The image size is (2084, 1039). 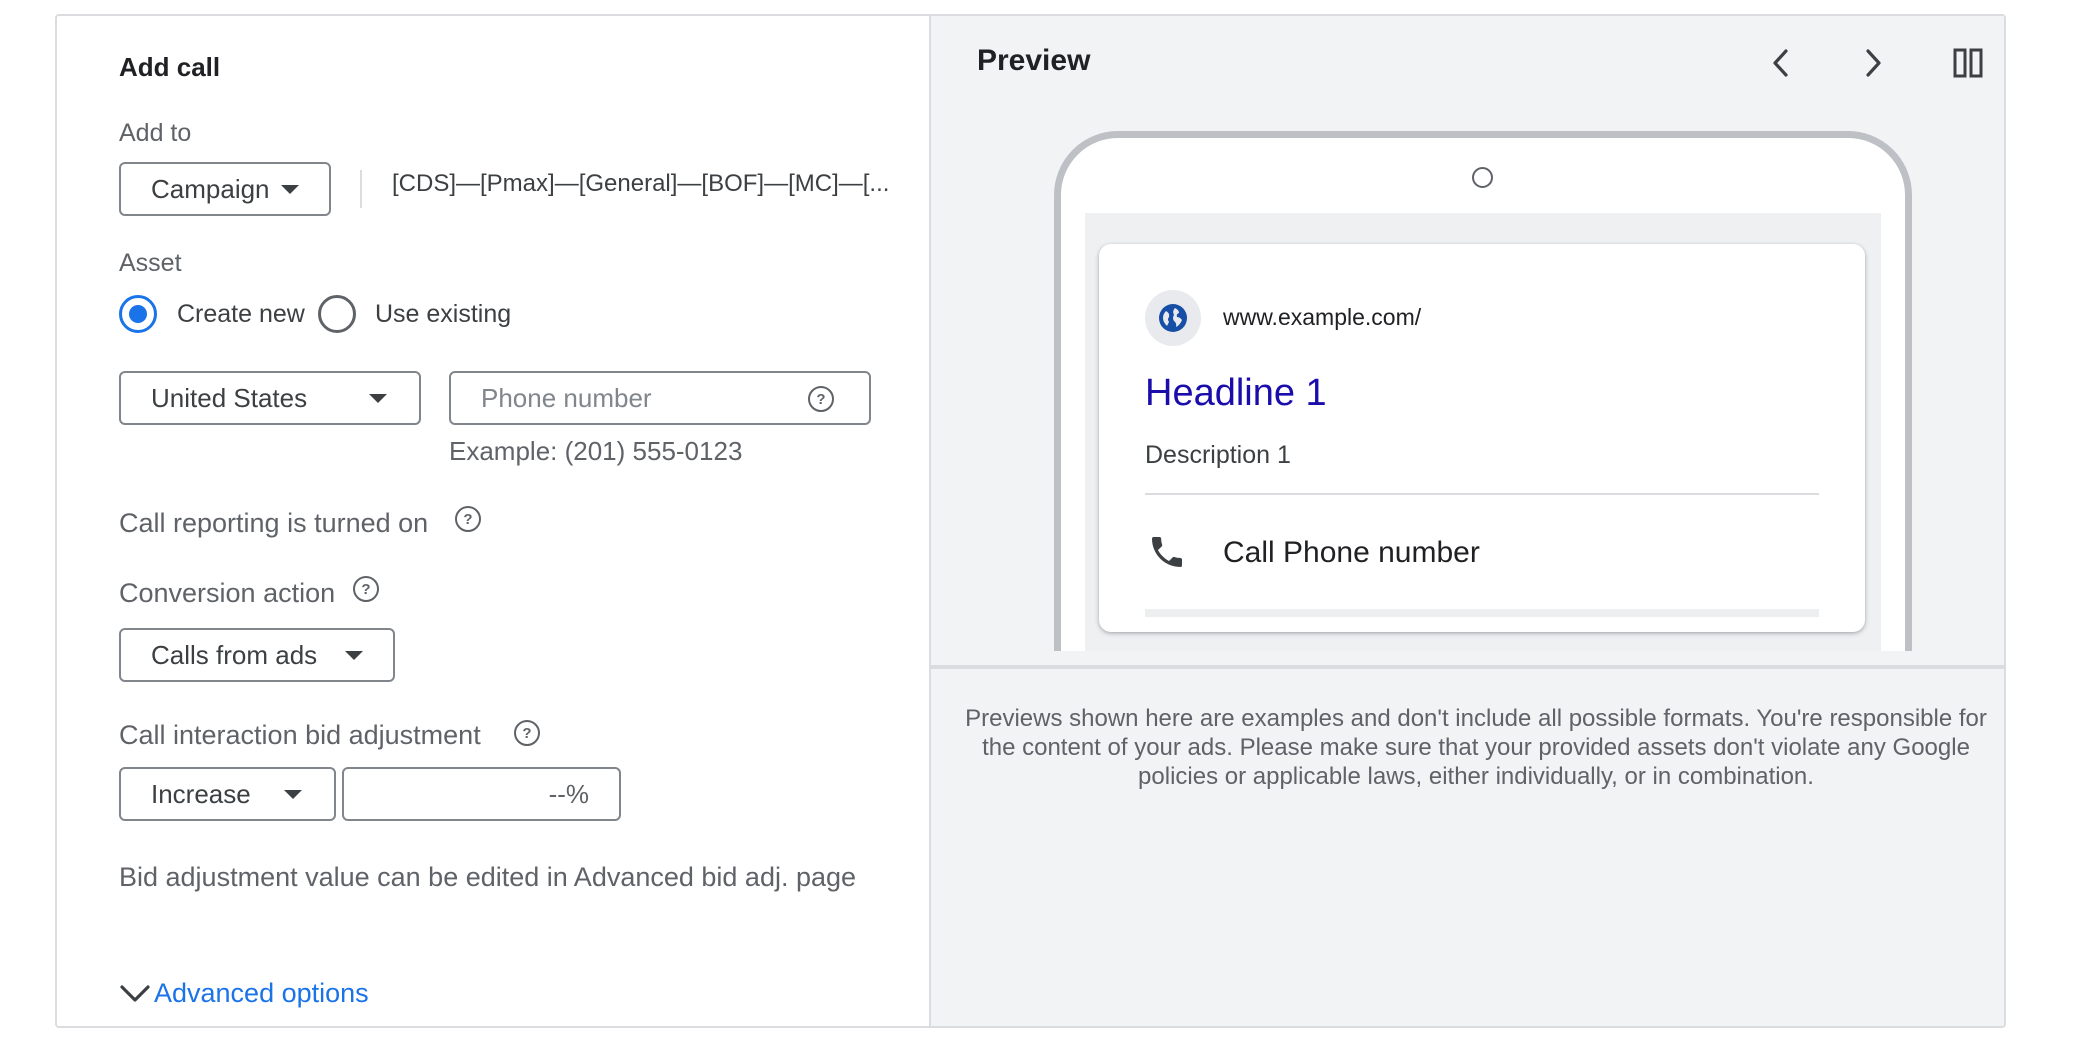 I want to click on conversion-action-value: Calls from ads, so click(x=234, y=654).